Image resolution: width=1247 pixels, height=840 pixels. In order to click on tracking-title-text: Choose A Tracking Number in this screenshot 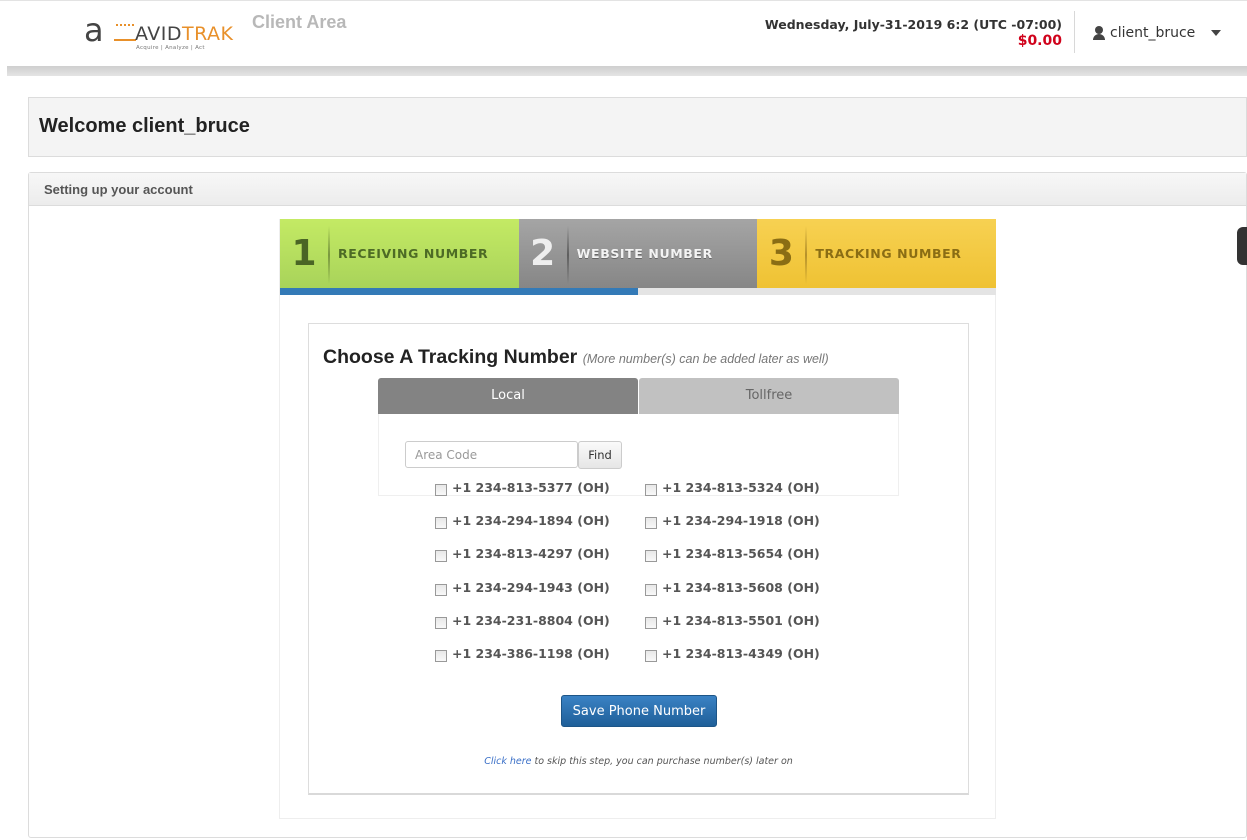, I will do `click(450, 357)`.